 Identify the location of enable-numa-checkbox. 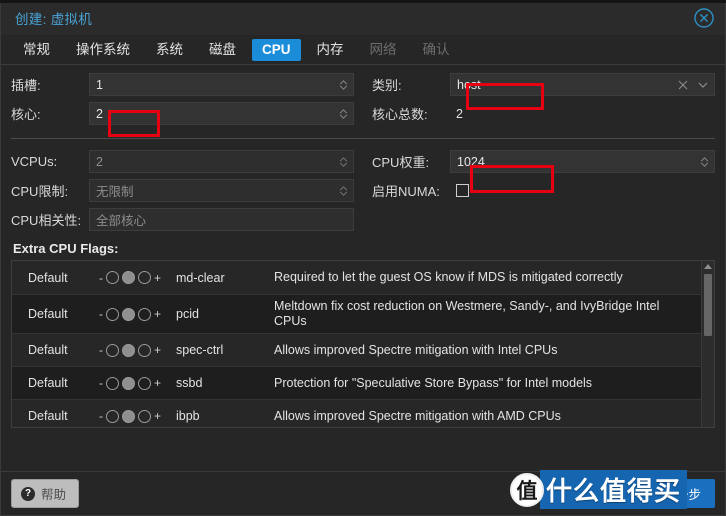
(462, 190).